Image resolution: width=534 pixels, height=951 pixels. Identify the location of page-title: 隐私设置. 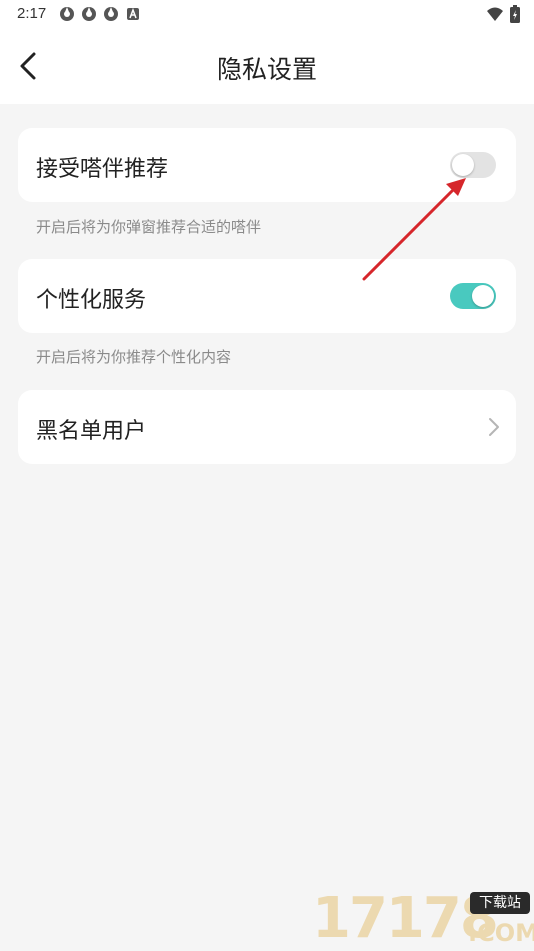
(266, 69).